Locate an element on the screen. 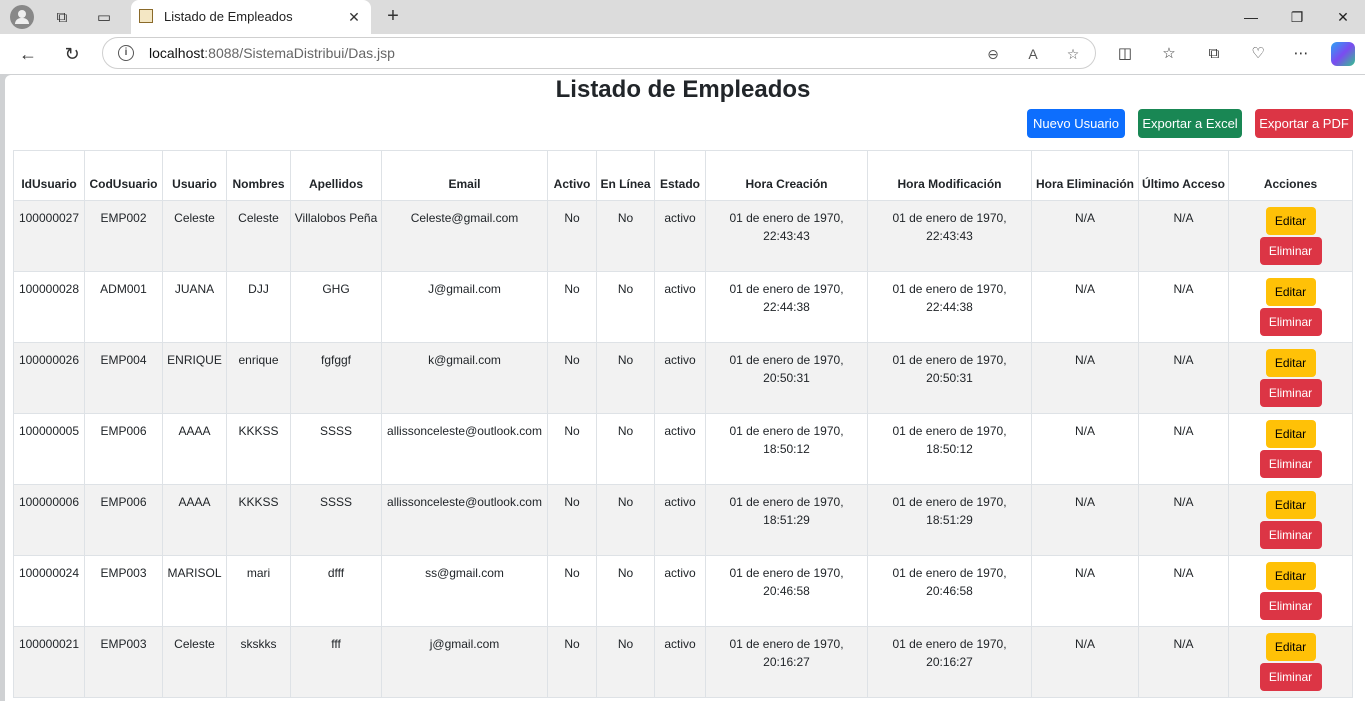 The image size is (1365, 701). column-header: Último Acceso is located at coordinates (1183, 175).